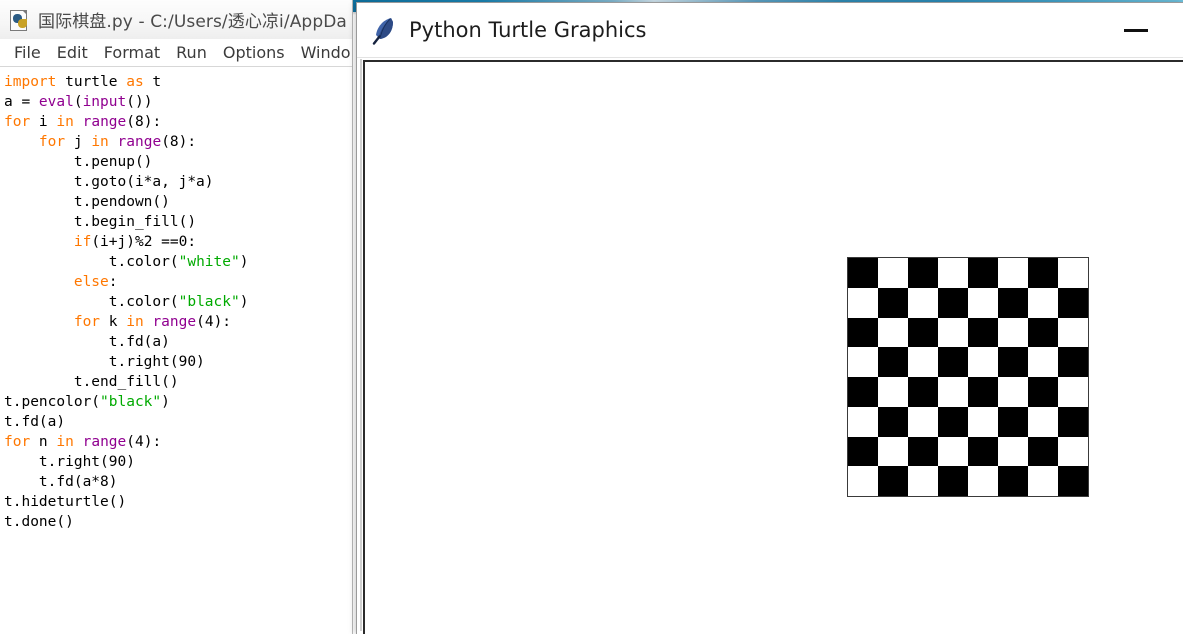  I want to click on code-token: j, so click(78, 142).